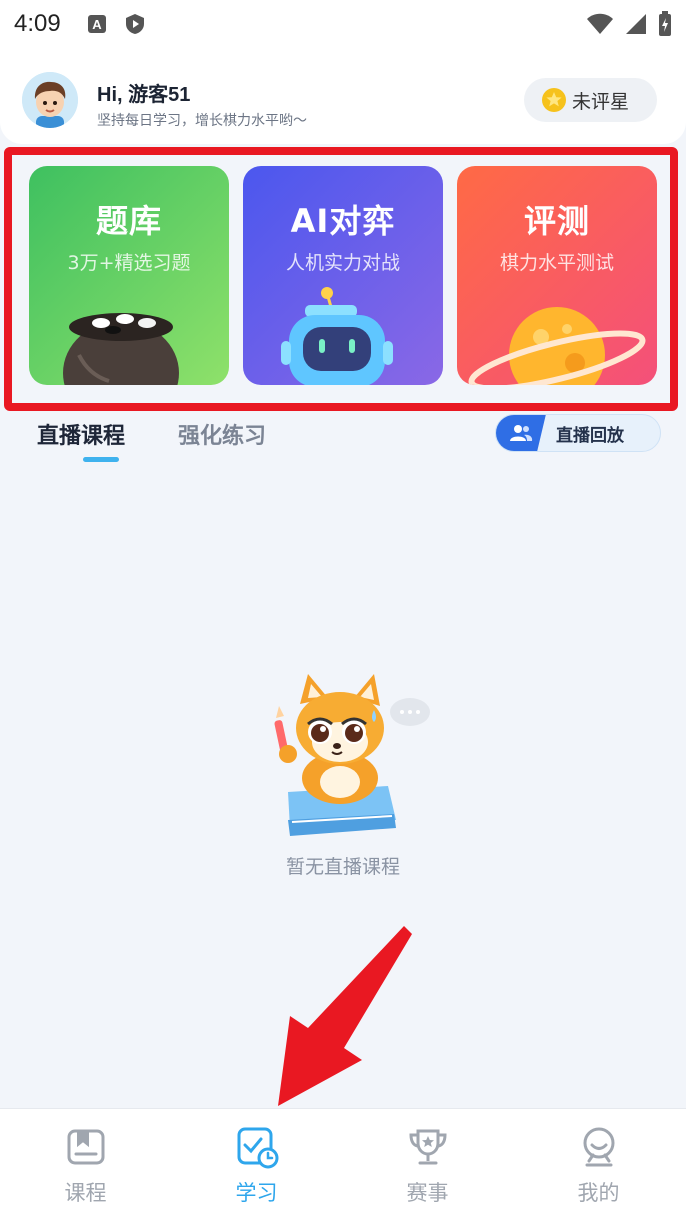  I want to click on avatar-boy-icon, so click(50, 100).